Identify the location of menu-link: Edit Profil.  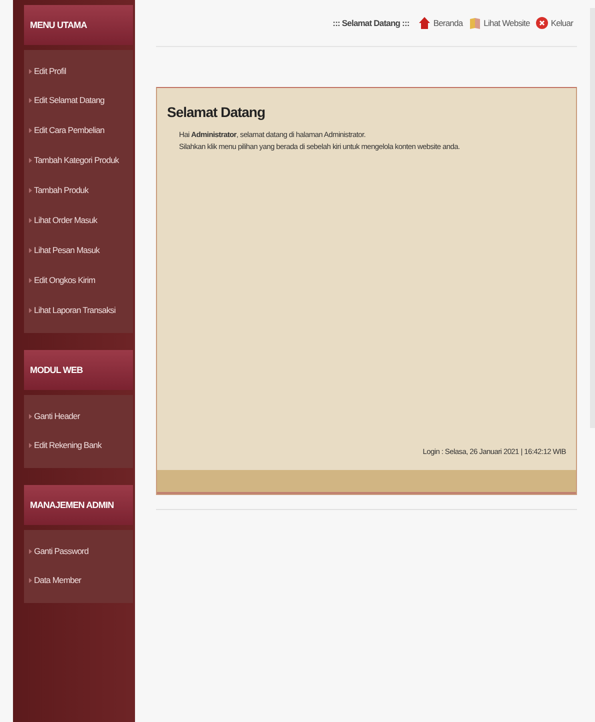
(81, 71).